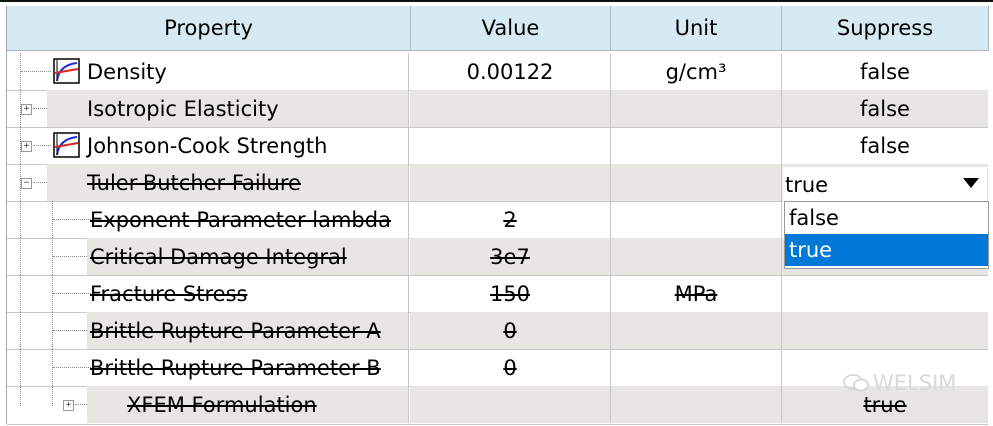  Describe the element at coordinates (856, 383) in the screenshot. I see `chat-bubble-icon` at that location.